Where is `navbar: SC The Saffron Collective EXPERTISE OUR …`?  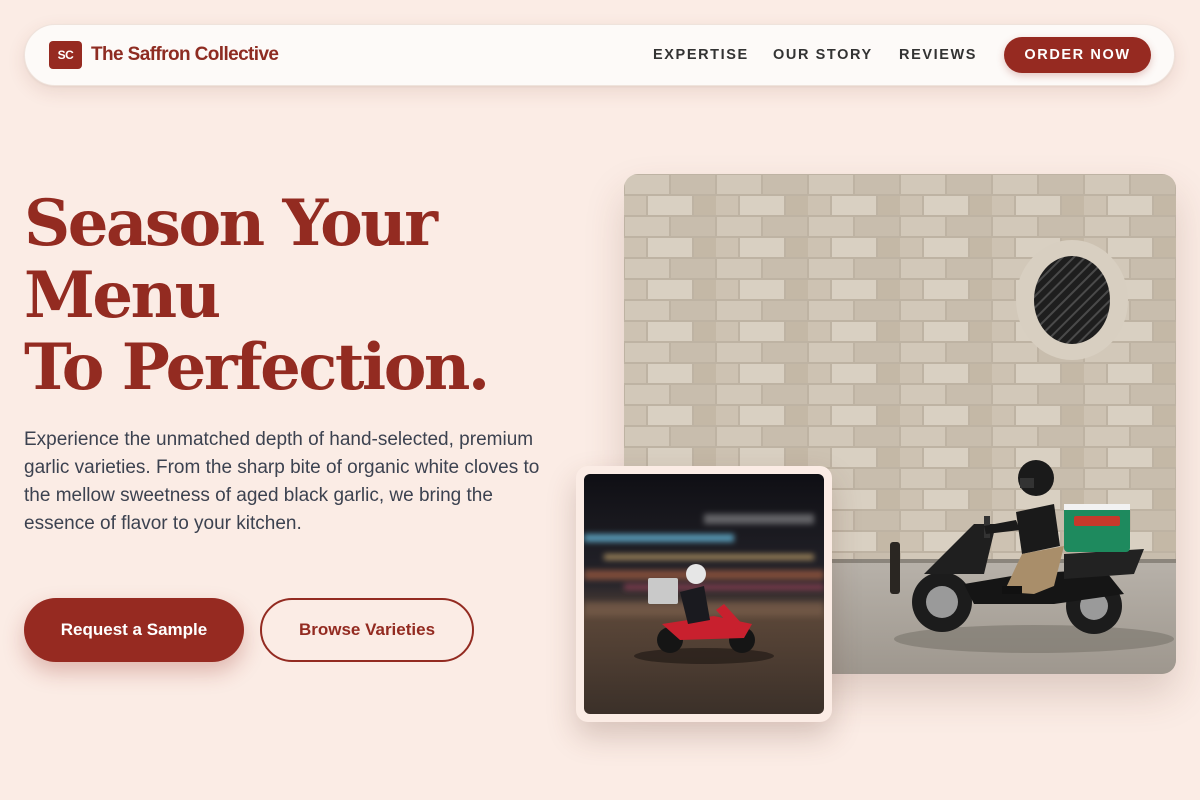 navbar: SC The Saffron Collective EXPERTISE OUR … is located at coordinates (599, 55).